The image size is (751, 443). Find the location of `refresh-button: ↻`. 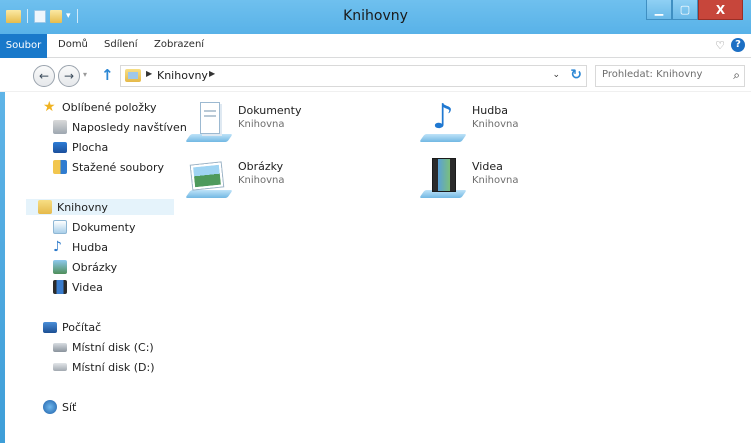

refresh-button: ↻ is located at coordinates (576, 75).